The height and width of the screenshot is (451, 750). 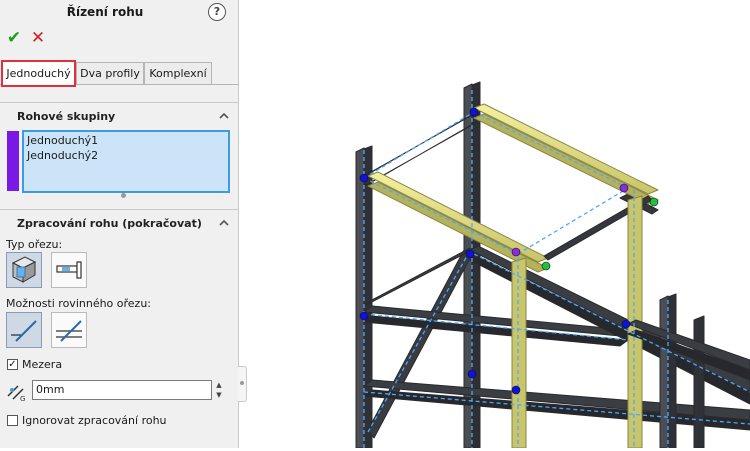 I want to click on ignore-corner-checkbox, so click(x=12, y=420).